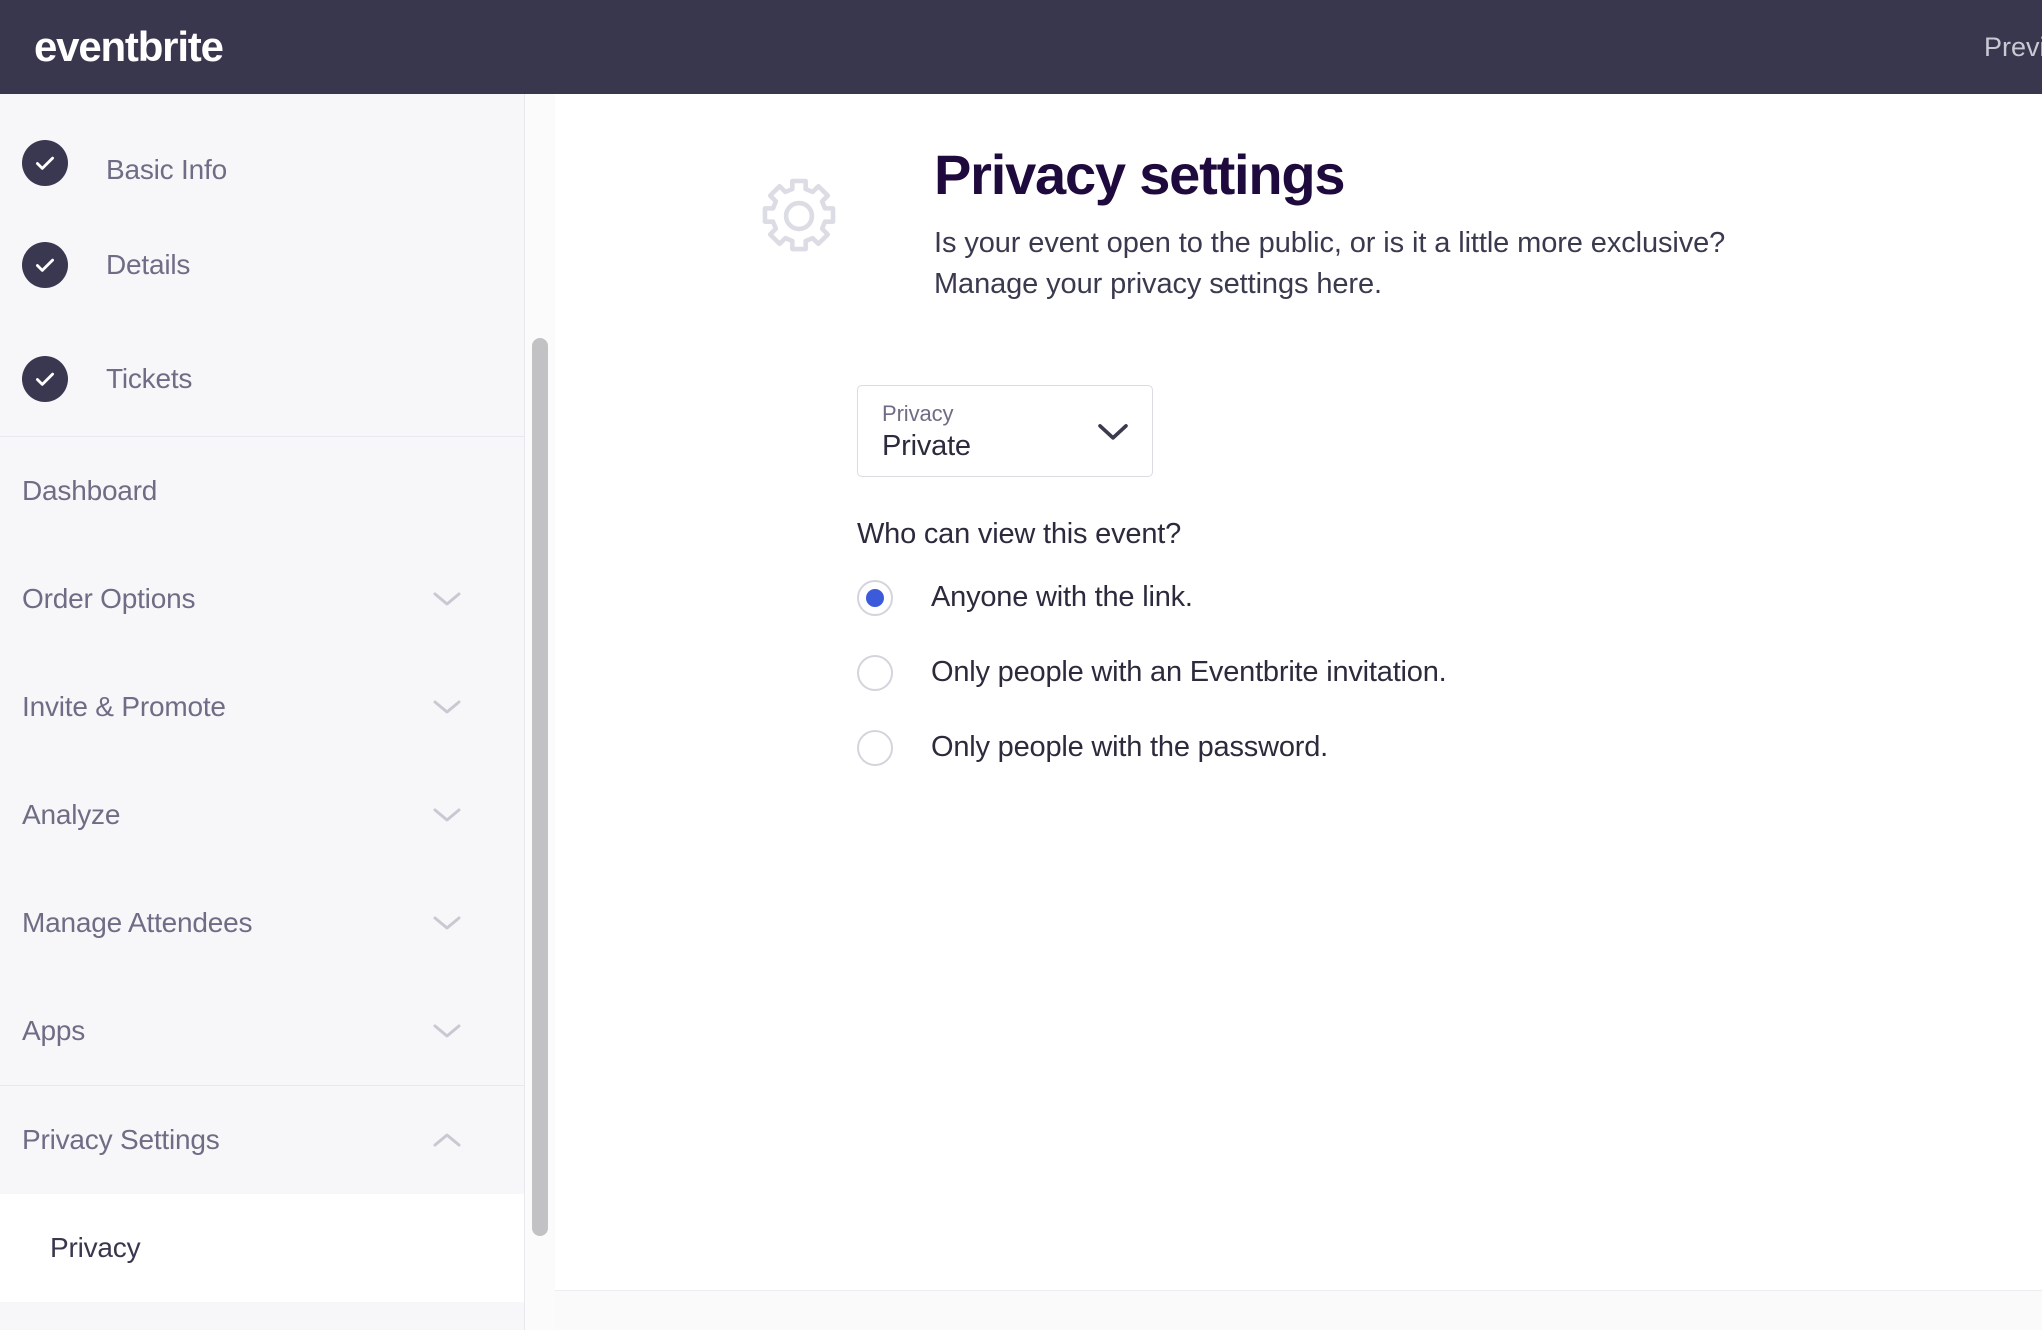 This screenshot has width=2042, height=1330. I want to click on sidebar-step-basic-info: Basic Info, so click(262, 151).